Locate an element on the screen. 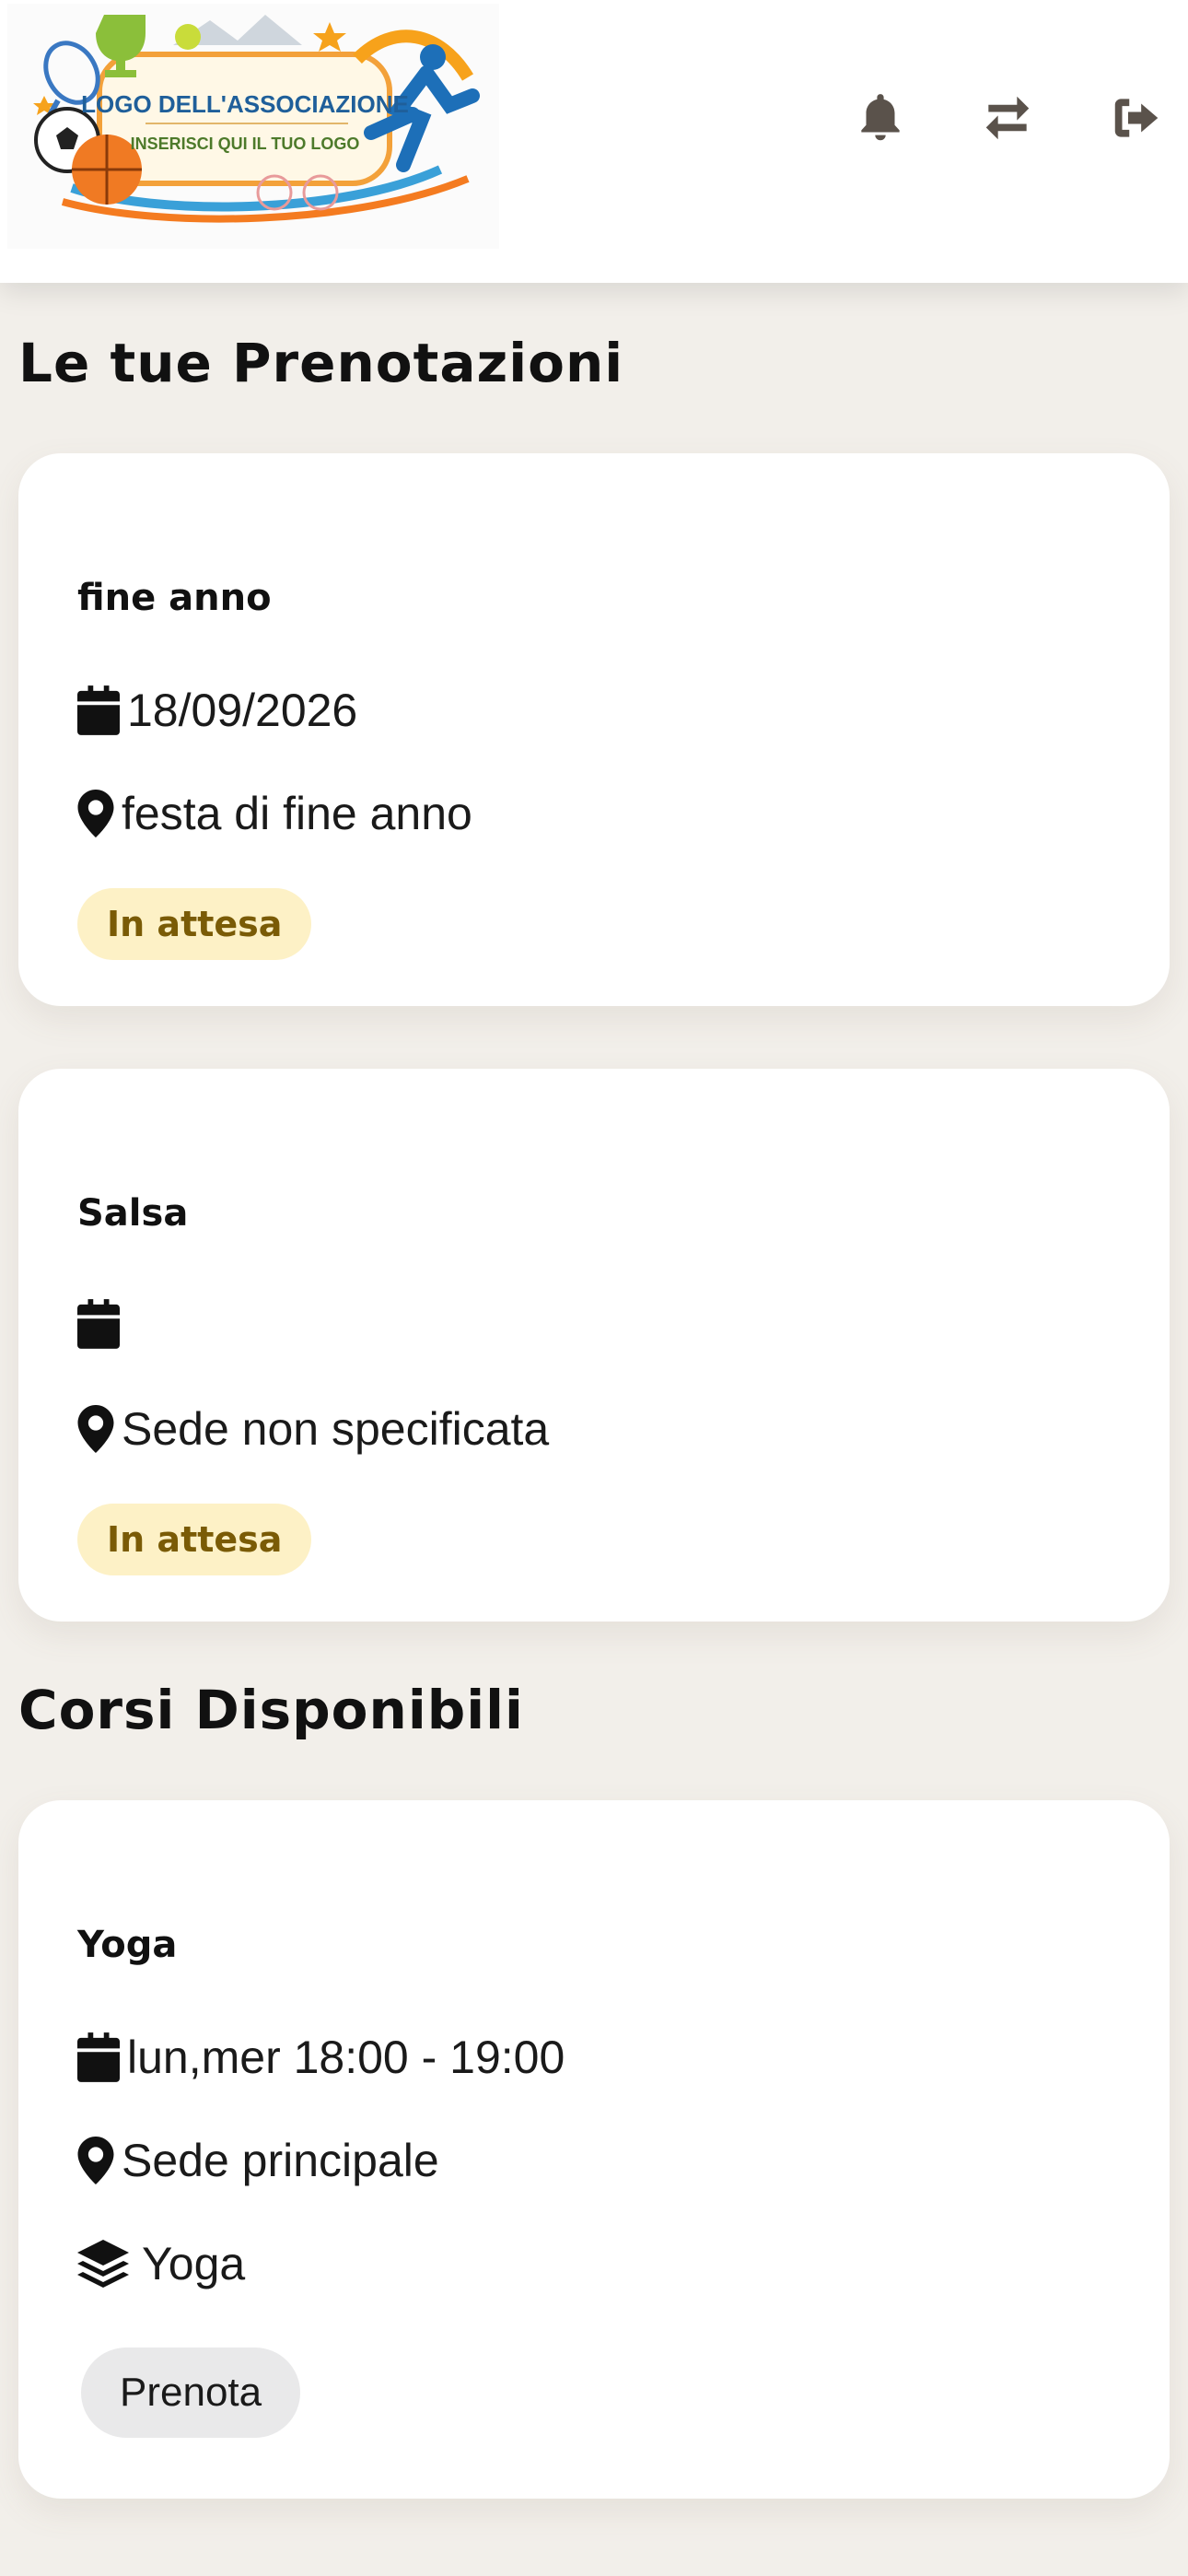 This screenshot has height=2576, width=1188. course-schedule: lun,mer 18:00 - 19:00 is located at coordinates (346, 2057).